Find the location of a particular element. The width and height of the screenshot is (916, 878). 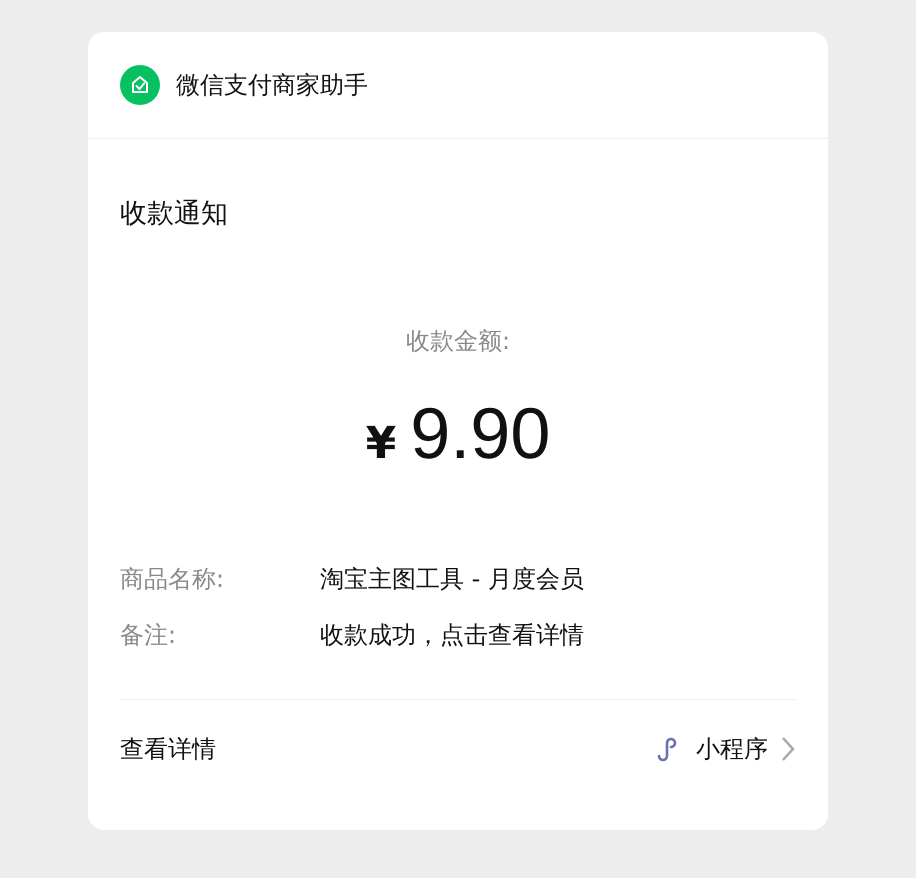

mini-program-label: 小程序 is located at coordinates (732, 749).